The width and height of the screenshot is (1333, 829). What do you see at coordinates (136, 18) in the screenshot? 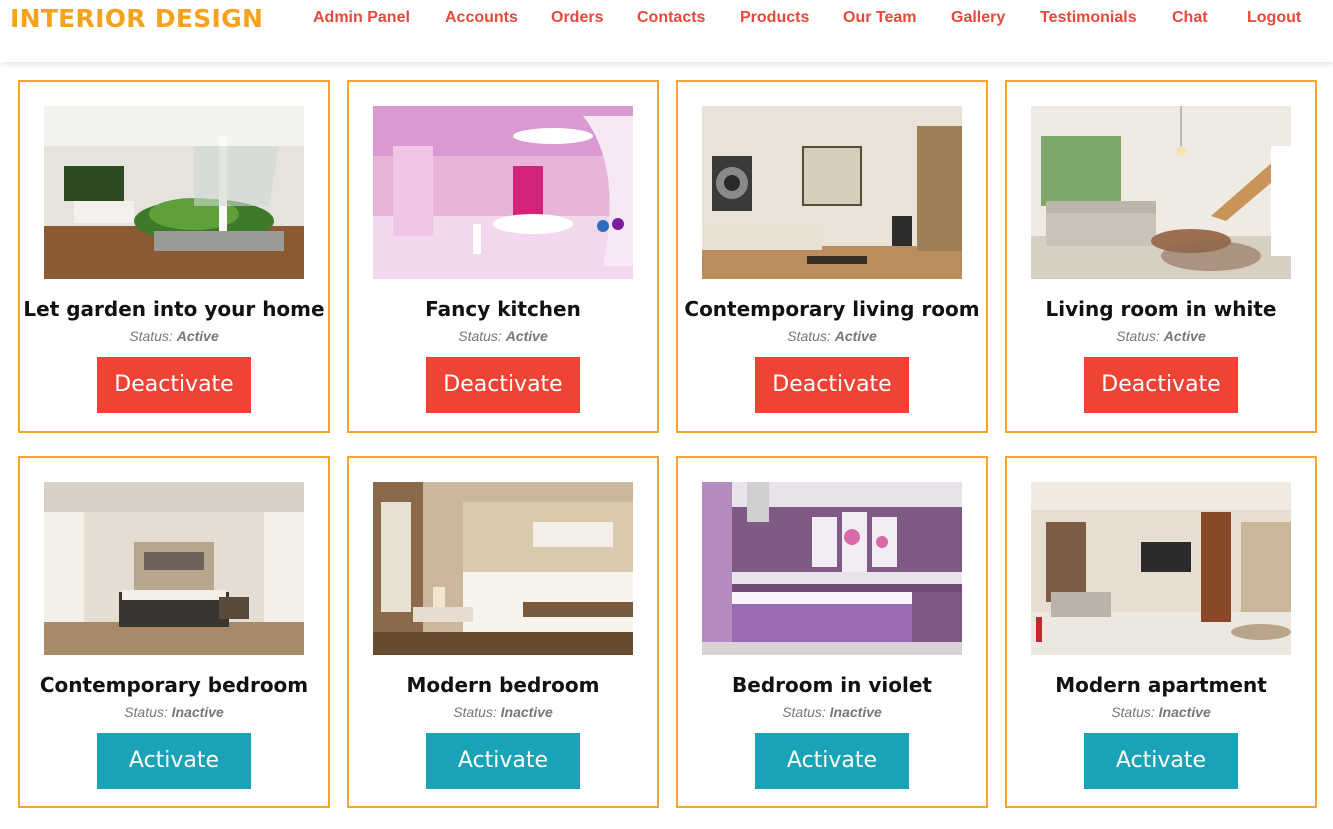
I see `brand-logo: INTERIOR DESIGN` at bounding box center [136, 18].